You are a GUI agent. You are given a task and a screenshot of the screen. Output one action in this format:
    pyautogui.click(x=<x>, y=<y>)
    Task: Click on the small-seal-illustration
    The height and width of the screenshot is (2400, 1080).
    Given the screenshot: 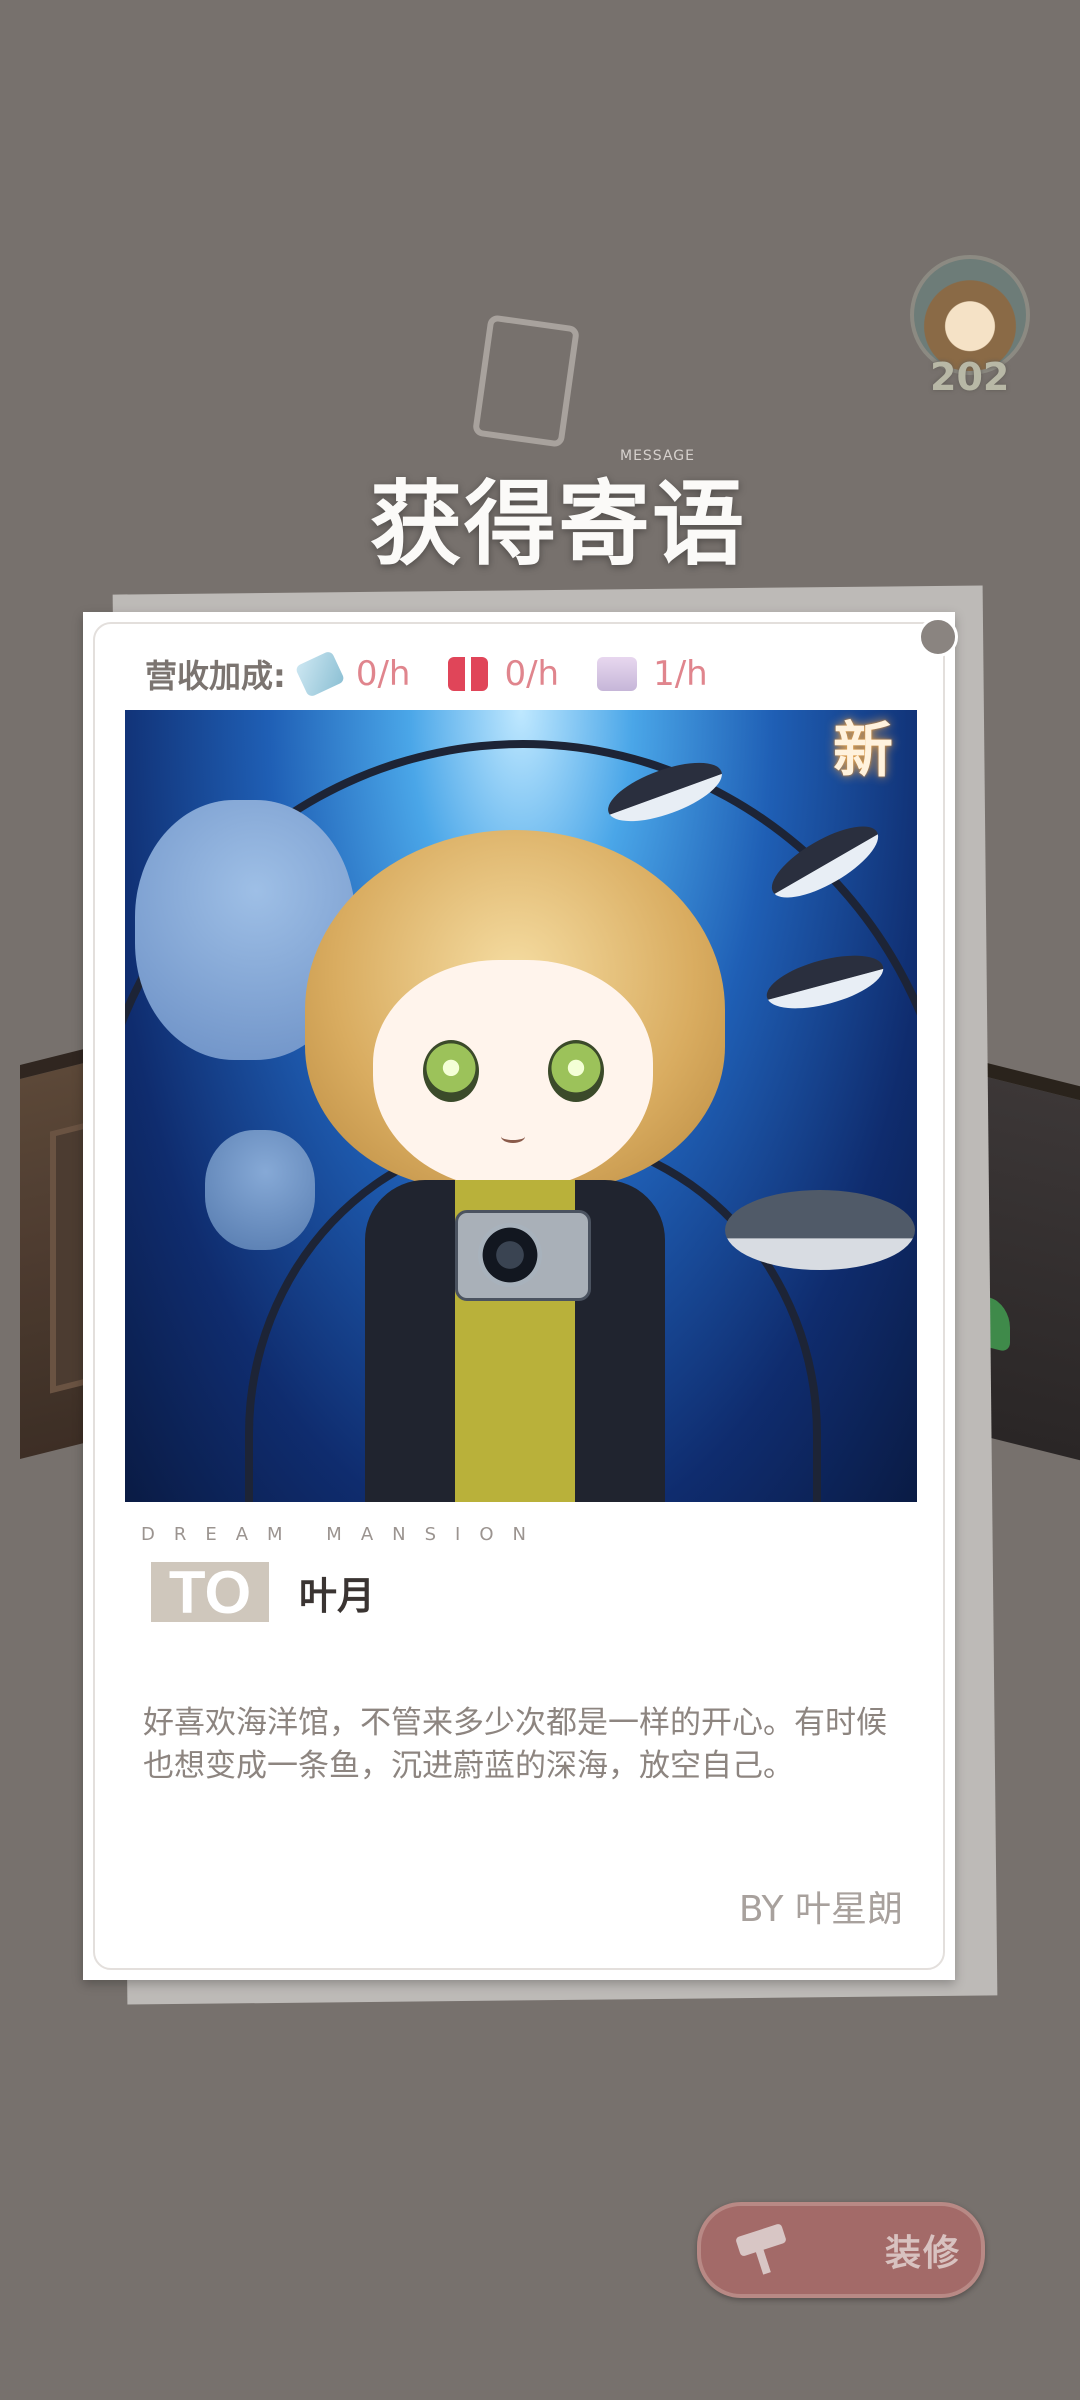 What is the action you would take?
    pyautogui.click(x=260, y=1190)
    